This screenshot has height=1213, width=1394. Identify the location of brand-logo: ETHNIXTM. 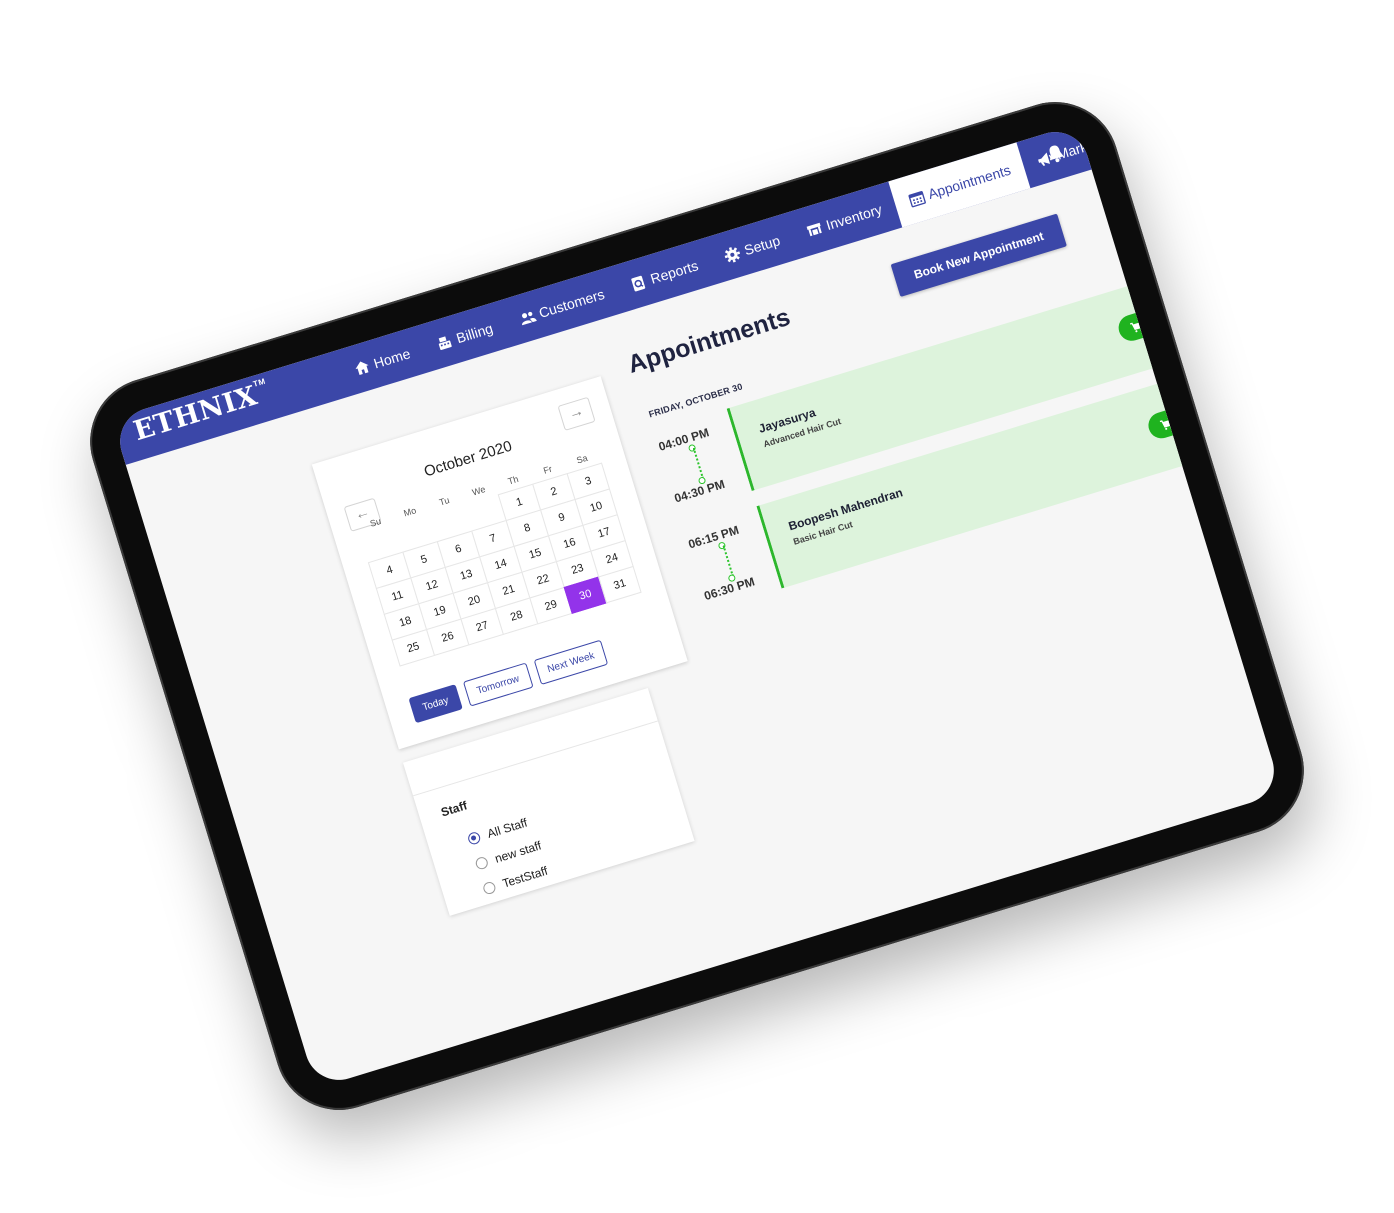
(201, 412).